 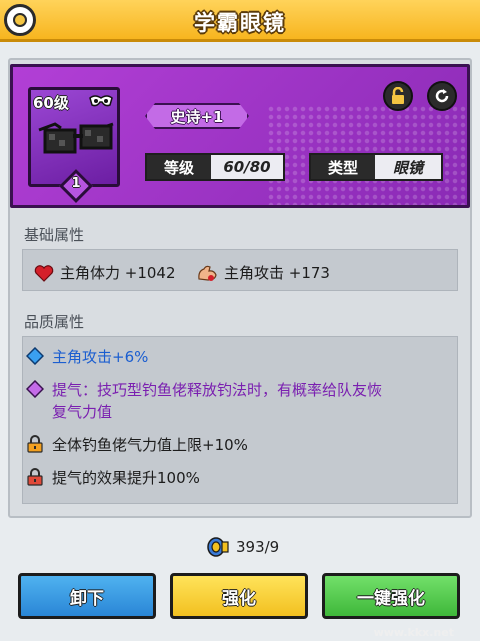 I want to click on quality-attr-row: 主角攻击+6%, so click(x=87, y=356).